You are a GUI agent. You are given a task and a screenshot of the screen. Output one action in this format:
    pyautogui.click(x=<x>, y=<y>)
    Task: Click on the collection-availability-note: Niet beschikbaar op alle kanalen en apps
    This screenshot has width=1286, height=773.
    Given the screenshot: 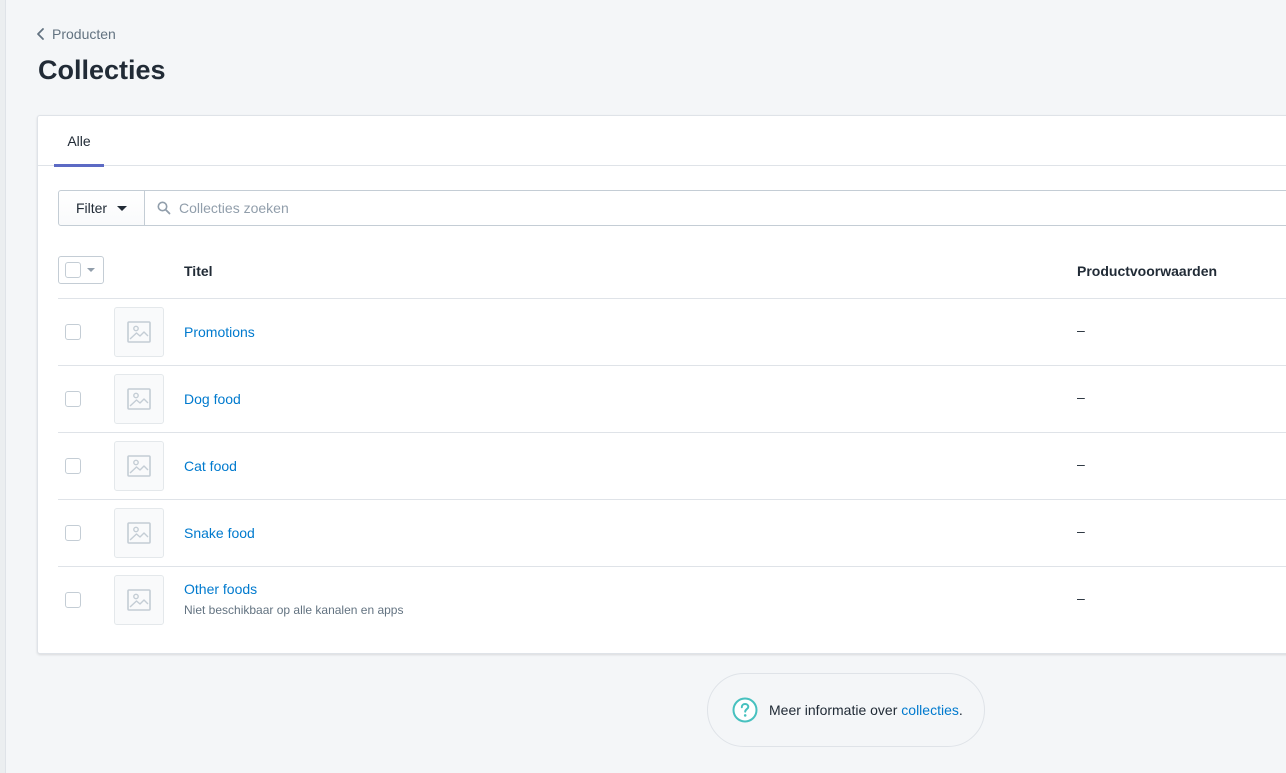 What is the action you would take?
    pyautogui.click(x=294, y=610)
    